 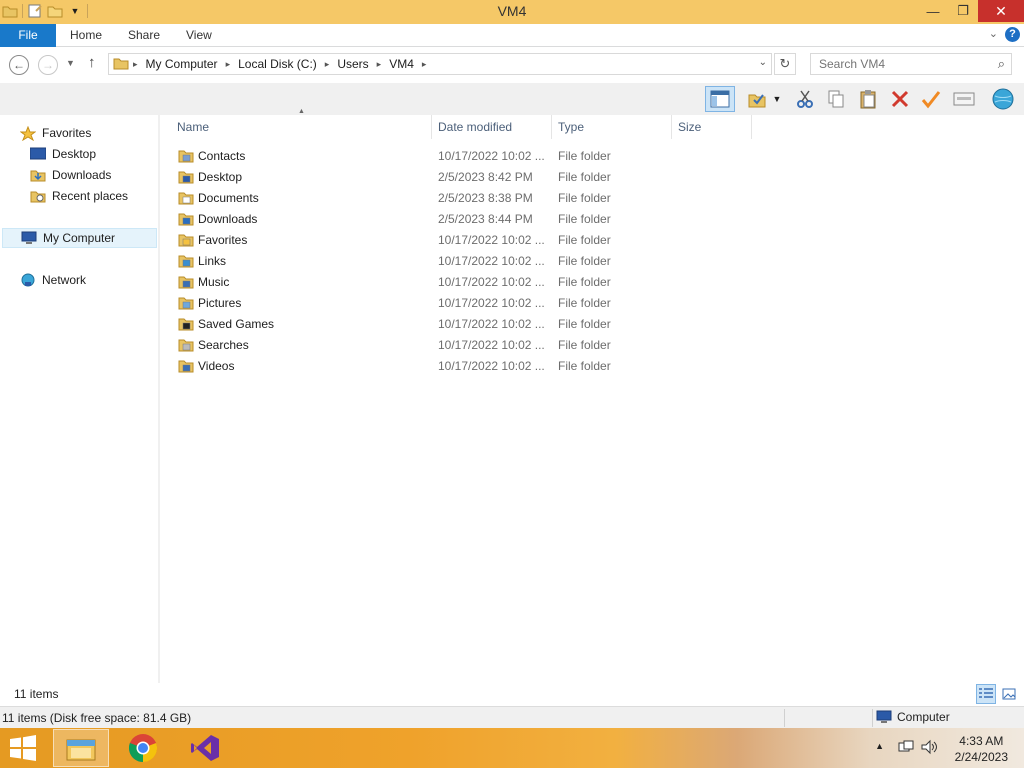 What do you see at coordinates (906, 748) in the screenshot?
I see `network-tray-icon` at bounding box center [906, 748].